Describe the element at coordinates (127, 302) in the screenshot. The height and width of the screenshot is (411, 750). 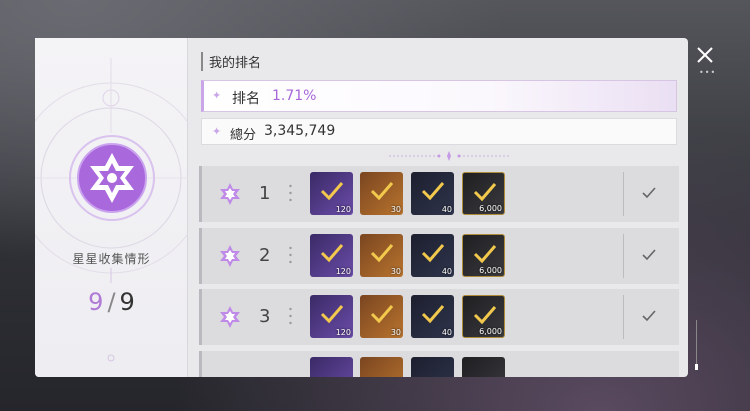
I see `total-count: 9` at that location.